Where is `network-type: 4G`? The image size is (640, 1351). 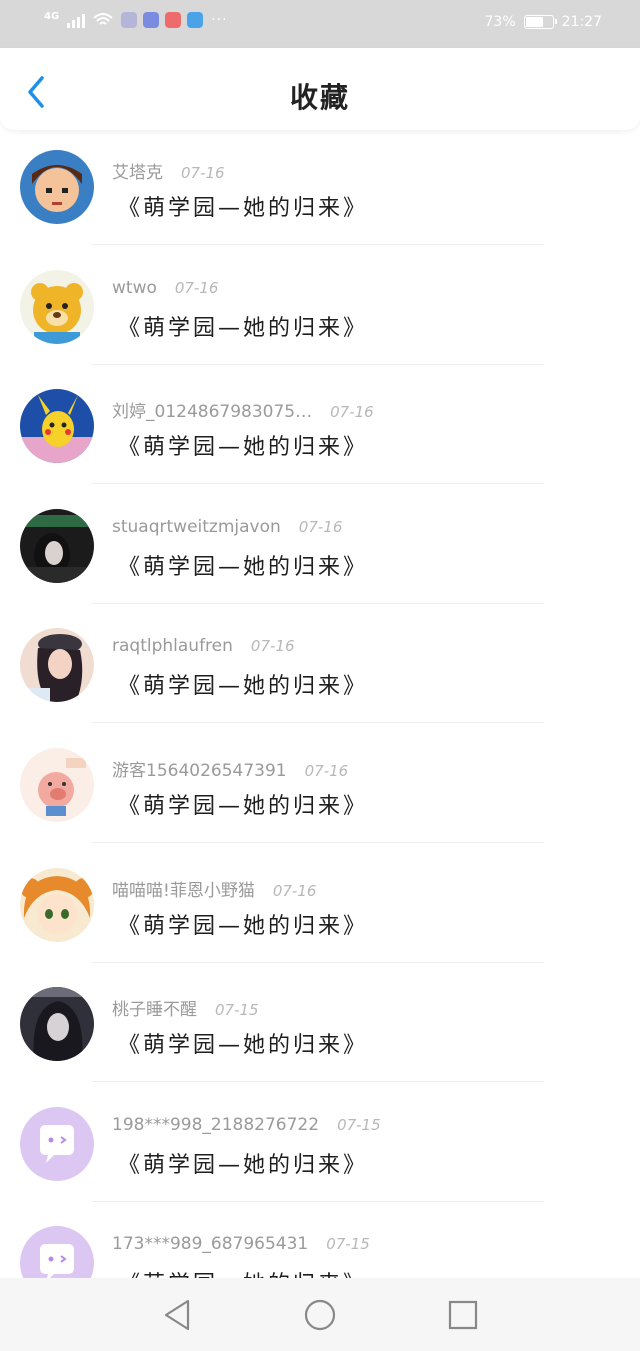
network-type: 4G is located at coordinates (52, 16).